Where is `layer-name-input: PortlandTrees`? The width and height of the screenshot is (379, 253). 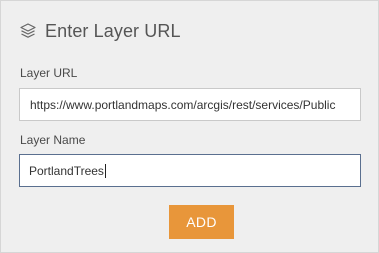 layer-name-input: PortlandTrees is located at coordinates (190, 170).